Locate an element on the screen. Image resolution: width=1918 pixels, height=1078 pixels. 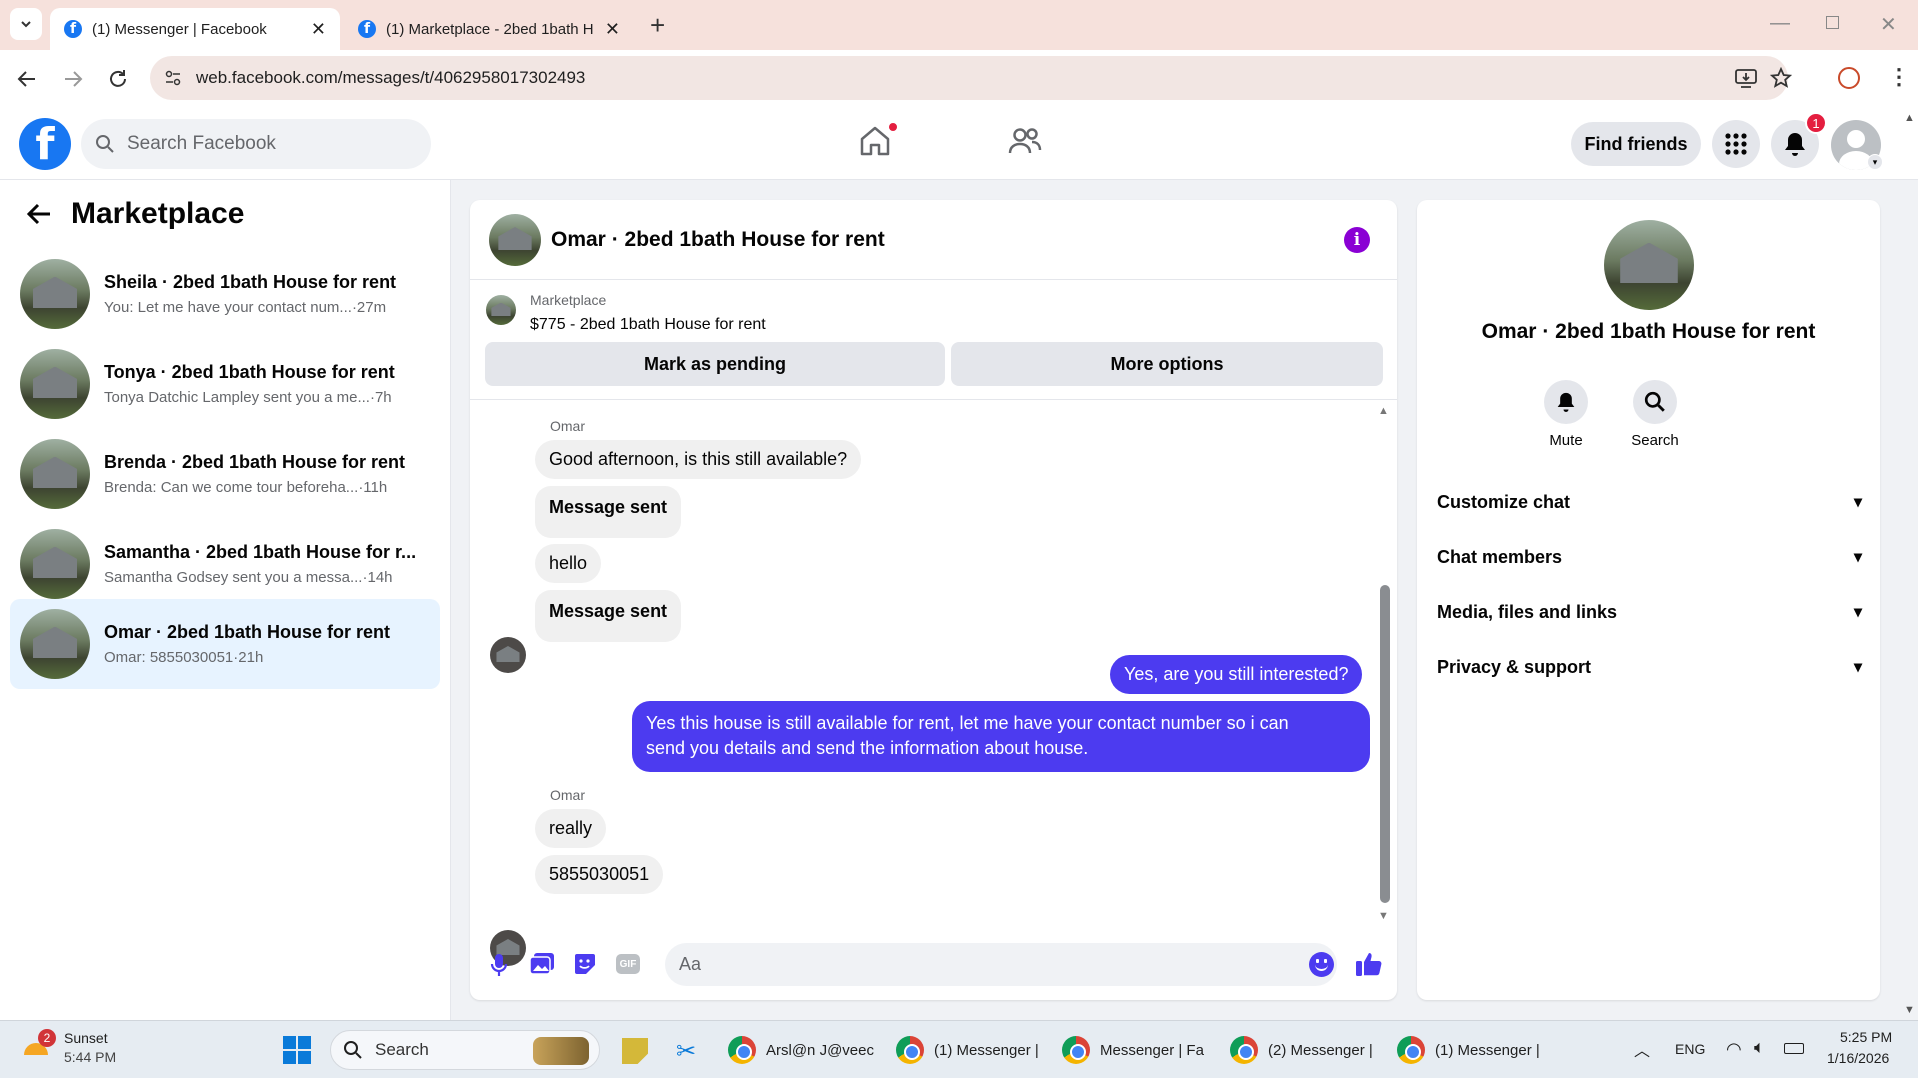
tab-messenger: f (1) Messenger | Facebook ✕ is located at coordinates (195, 29).